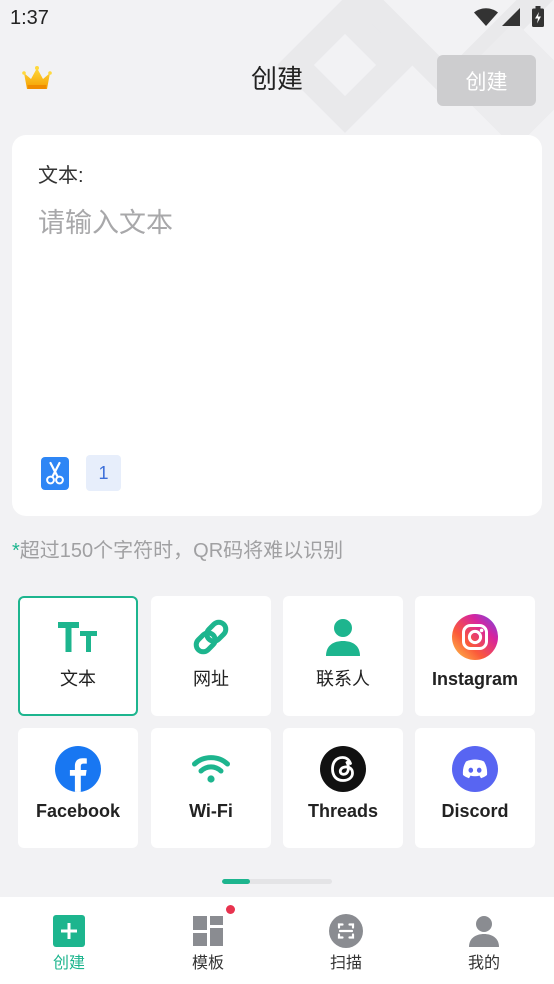 The width and height of the screenshot is (554, 984). What do you see at coordinates (78, 679) in the screenshot?
I see `type-label: 文本` at bounding box center [78, 679].